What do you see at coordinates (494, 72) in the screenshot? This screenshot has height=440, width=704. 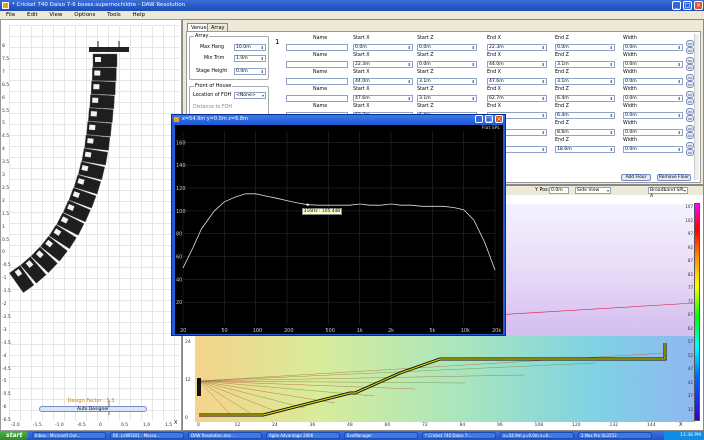 I see `column-header: End X` at bounding box center [494, 72].